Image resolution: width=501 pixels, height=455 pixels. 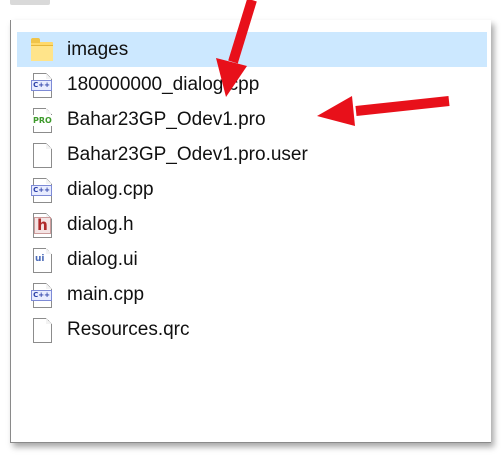 I want to click on file-item-dialog-ui: ui dialog.ui, so click(x=252, y=259).